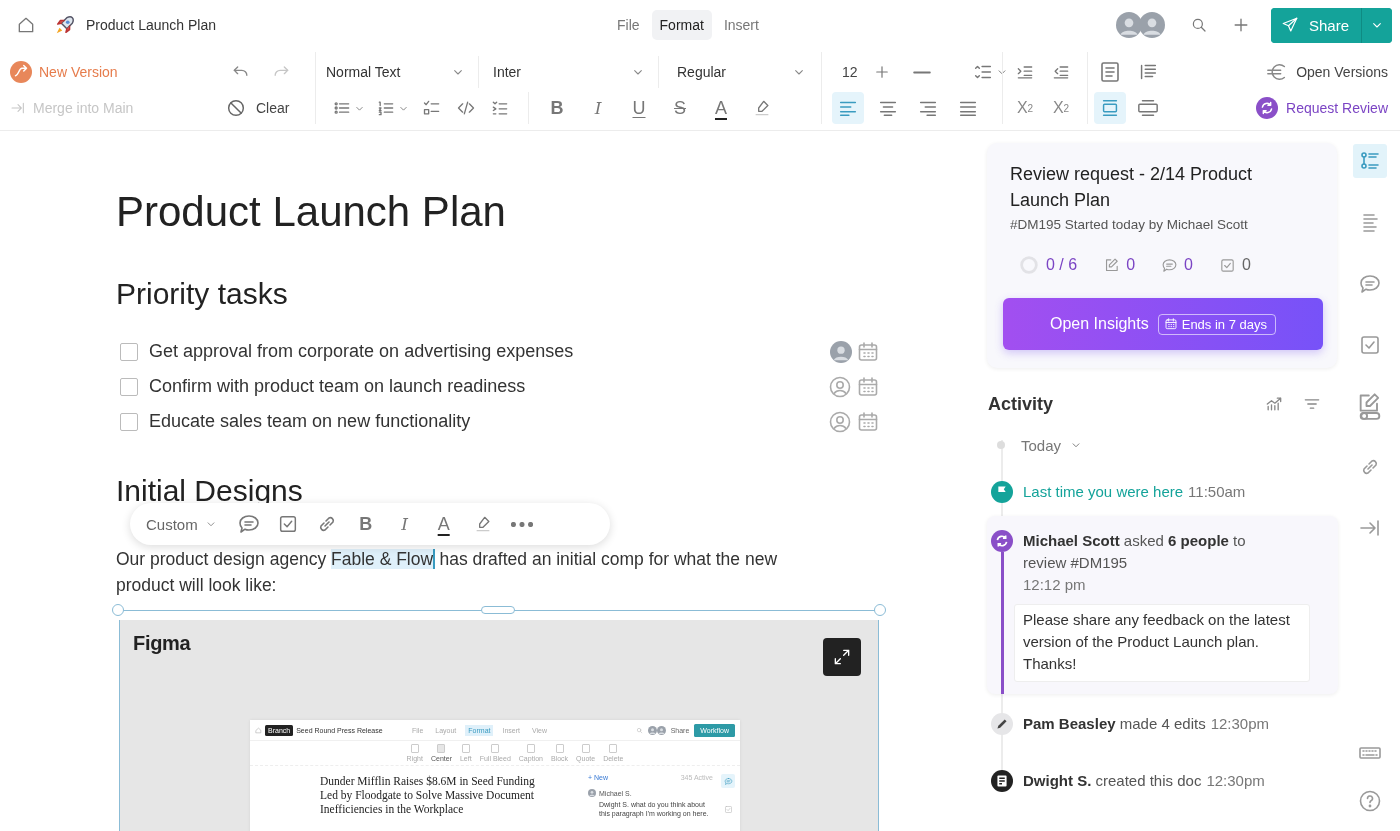 Image resolution: width=1400 pixels, height=831 pixels. What do you see at coordinates (639, 730) in the screenshot?
I see `search-icon` at bounding box center [639, 730].